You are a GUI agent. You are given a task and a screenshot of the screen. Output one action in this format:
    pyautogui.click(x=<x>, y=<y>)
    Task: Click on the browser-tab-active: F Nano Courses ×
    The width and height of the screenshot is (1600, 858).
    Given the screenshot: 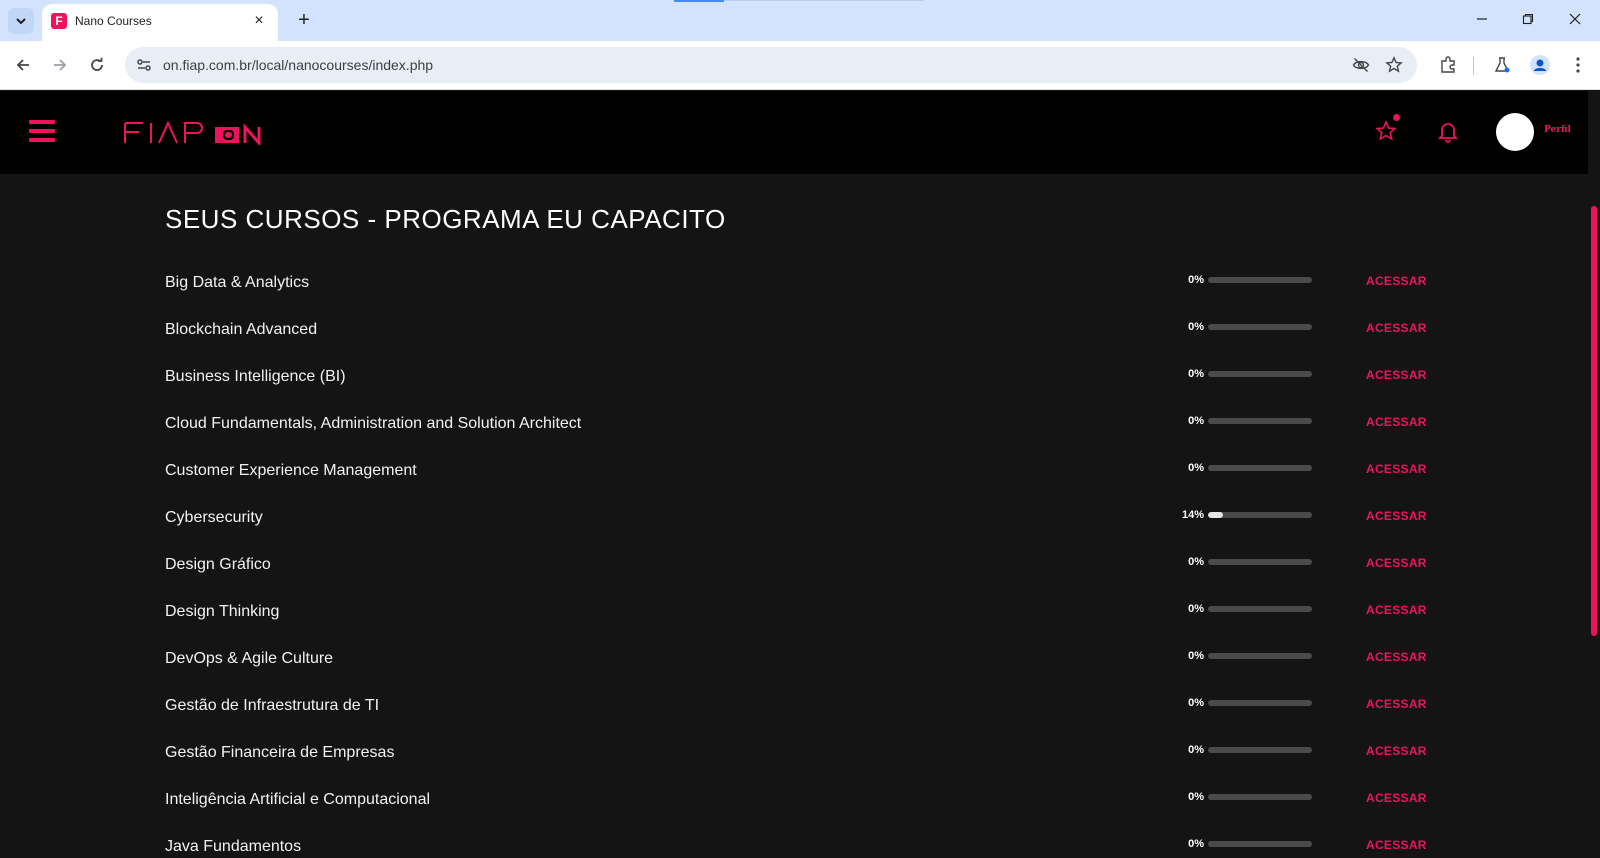 What is the action you would take?
    pyautogui.click(x=160, y=22)
    